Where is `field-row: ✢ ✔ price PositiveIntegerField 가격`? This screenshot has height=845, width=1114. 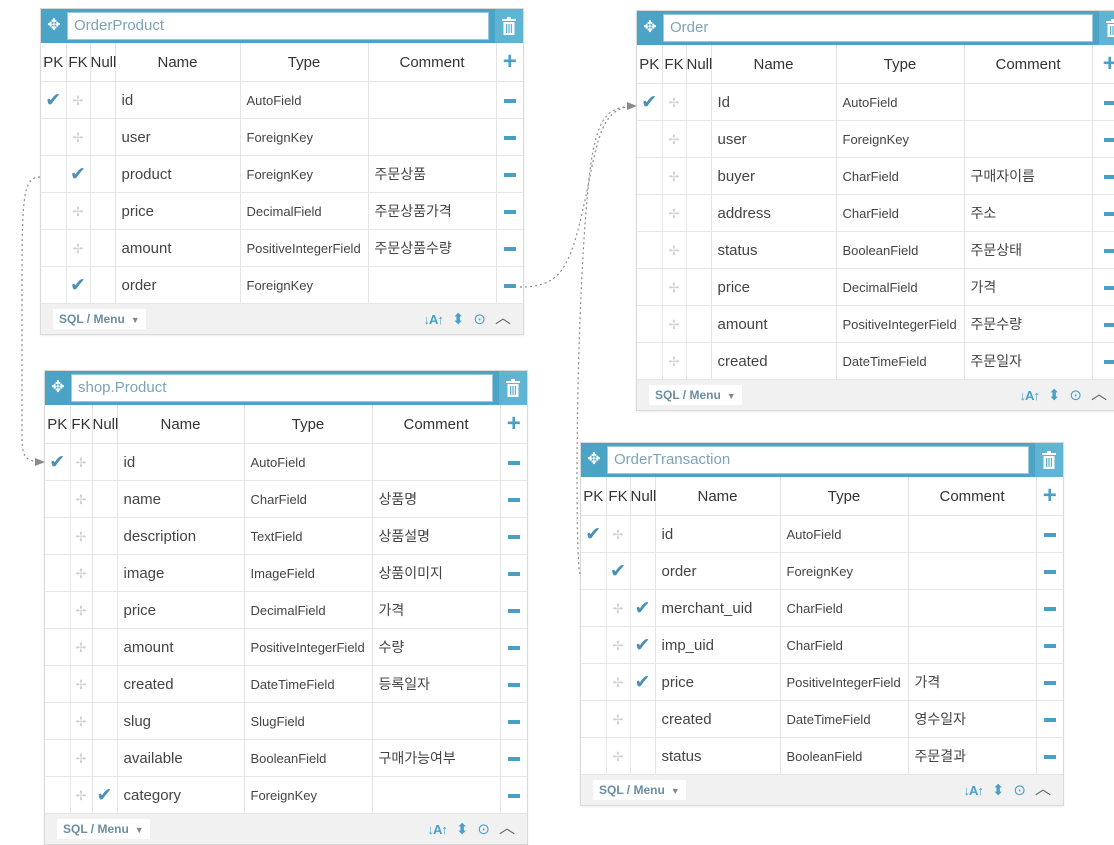 field-row: ✢ ✔ price PositiveIntegerField 가격 is located at coordinates (822, 682).